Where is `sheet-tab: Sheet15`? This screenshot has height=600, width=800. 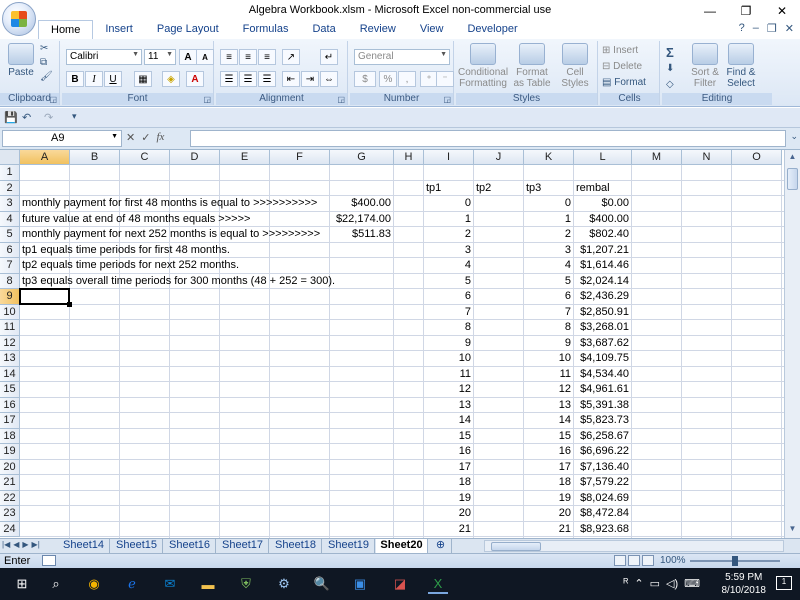 sheet-tab: Sheet15 is located at coordinates (137, 546).